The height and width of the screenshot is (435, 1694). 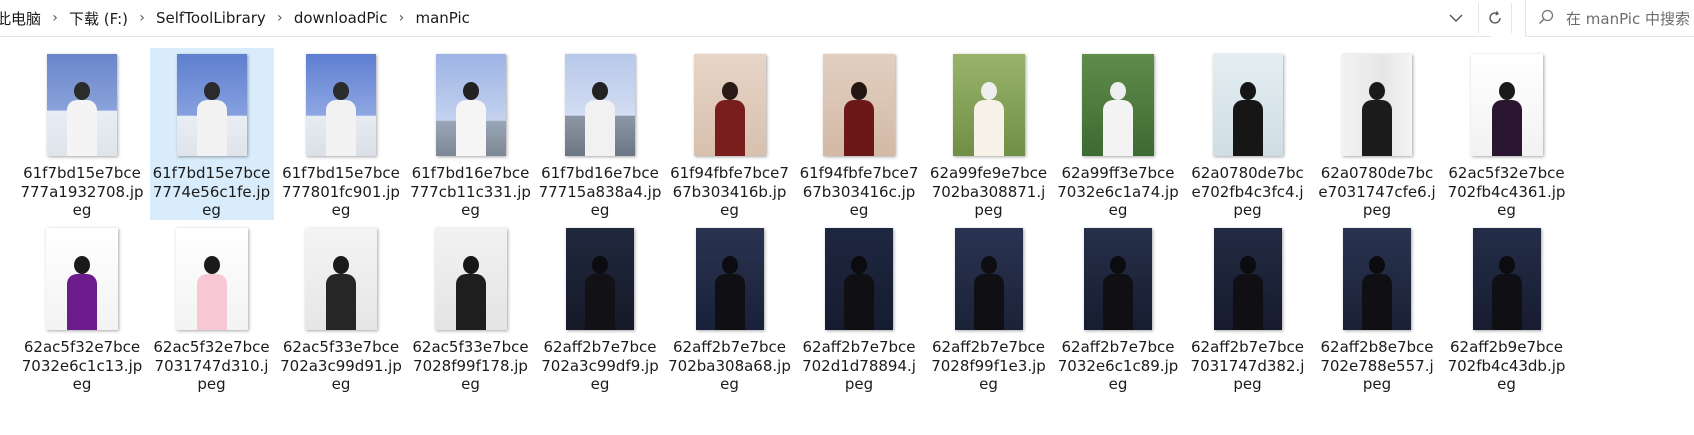 What do you see at coordinates (1118, 173) in the screenshot?
I see `file-name-line: 62a99ff3e7bce` at bounding box center [1118, 173].